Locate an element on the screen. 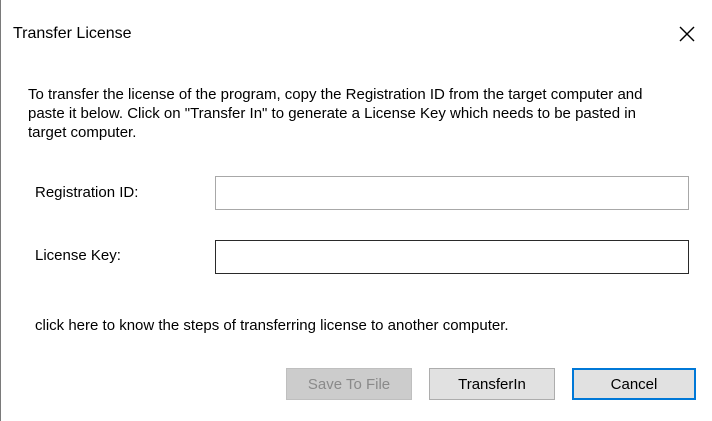 The image size is (712, 421). save-to-file-button: Save To File is located at coordinates (349, 384).